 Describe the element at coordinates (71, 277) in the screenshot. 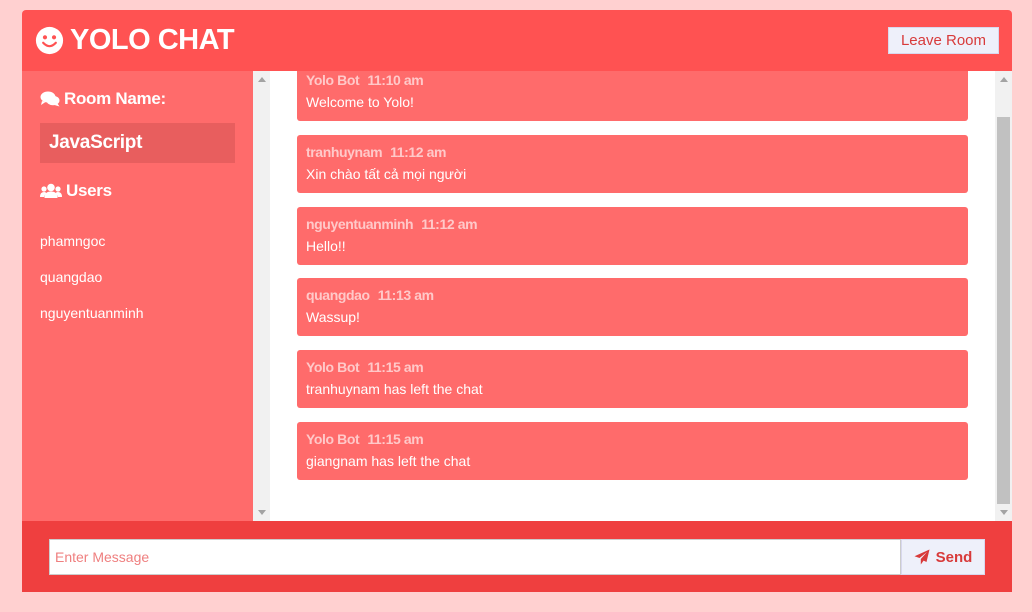

I see `user-list-item: quangdao` at that location.